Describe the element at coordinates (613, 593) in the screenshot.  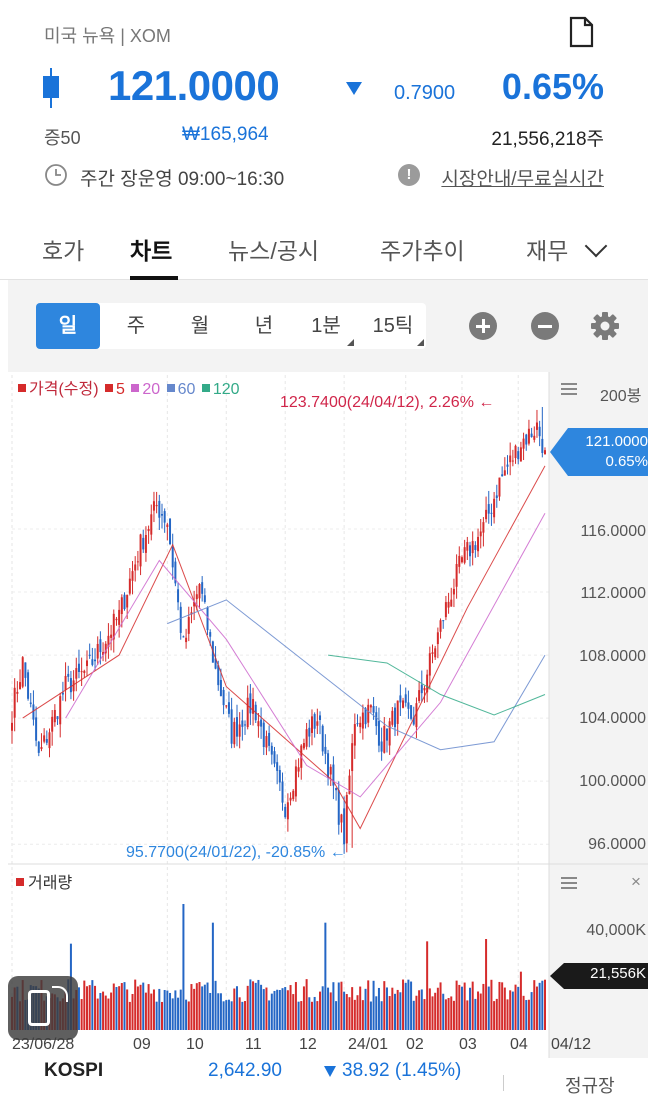
I see `y-tick-label: 112.0000` at that location.